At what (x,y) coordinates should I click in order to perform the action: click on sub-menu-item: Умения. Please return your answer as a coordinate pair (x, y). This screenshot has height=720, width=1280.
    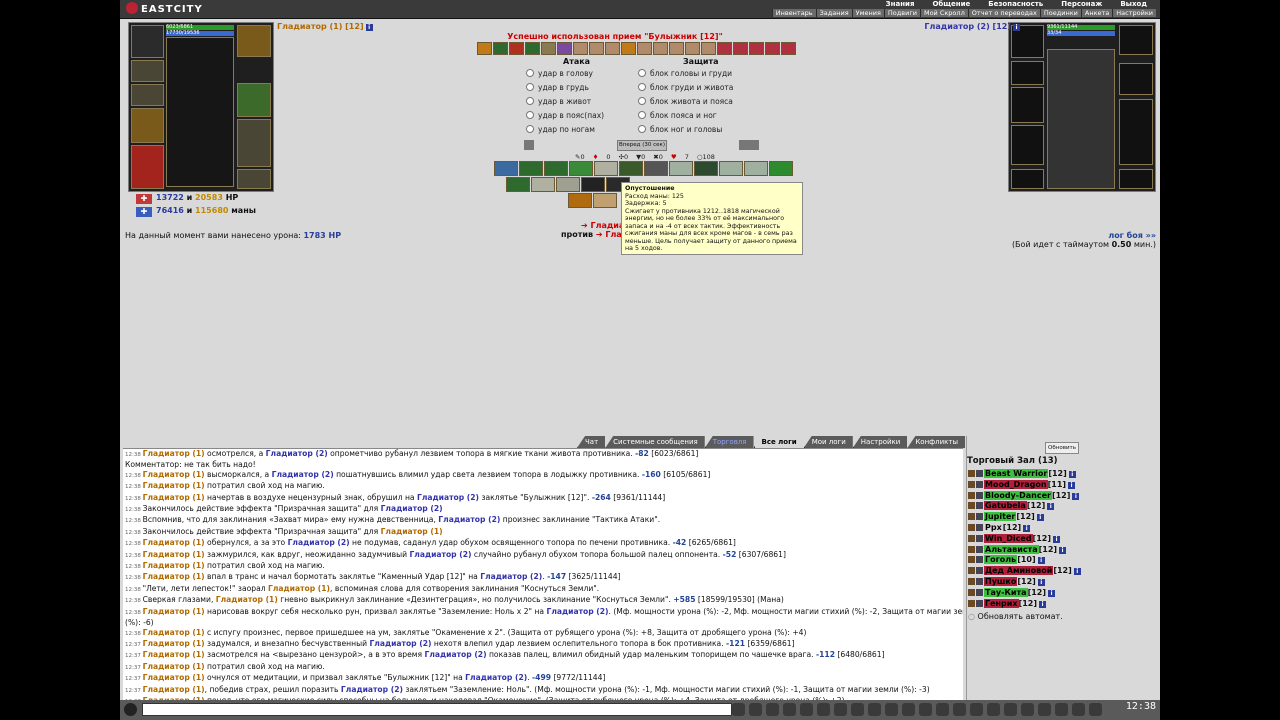
    Looking at the image, I should click on (867, 13).